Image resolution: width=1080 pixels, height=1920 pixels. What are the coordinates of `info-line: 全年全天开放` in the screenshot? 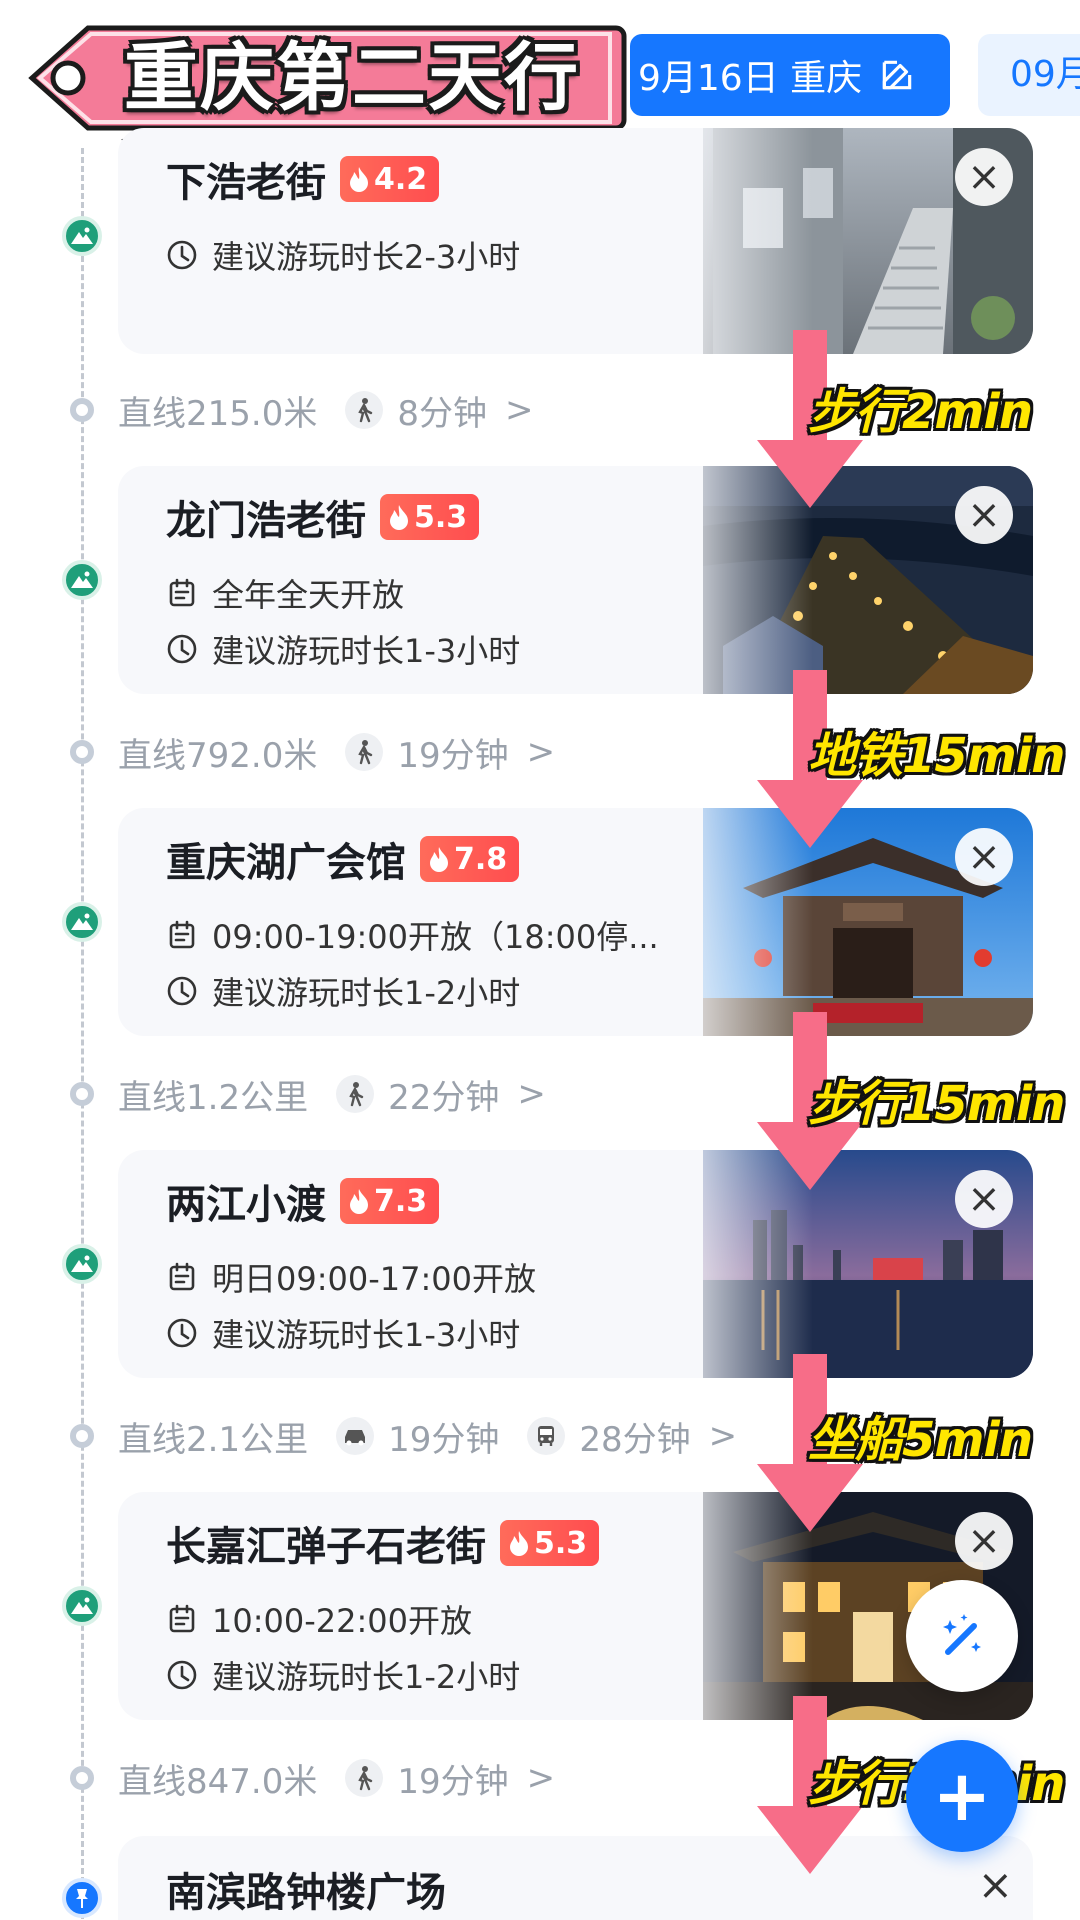 It's located at (285, 593).